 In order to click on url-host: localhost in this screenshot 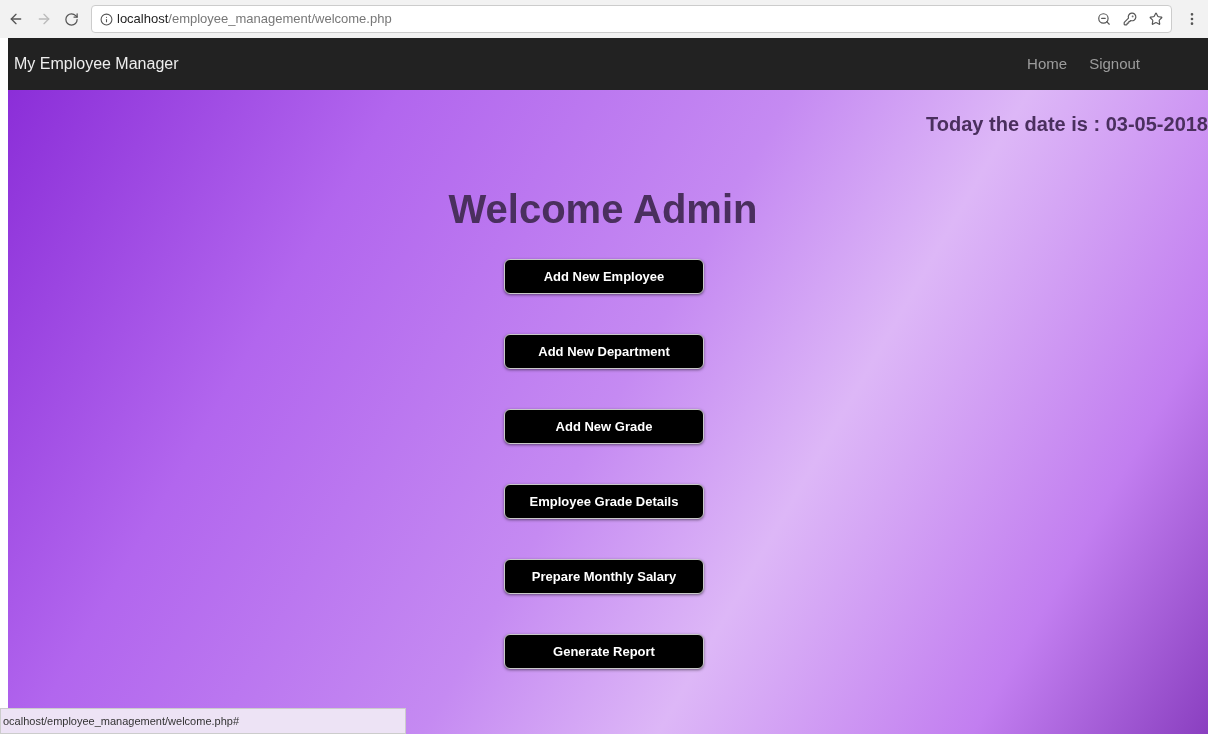, I will do `click(143, 19)`.